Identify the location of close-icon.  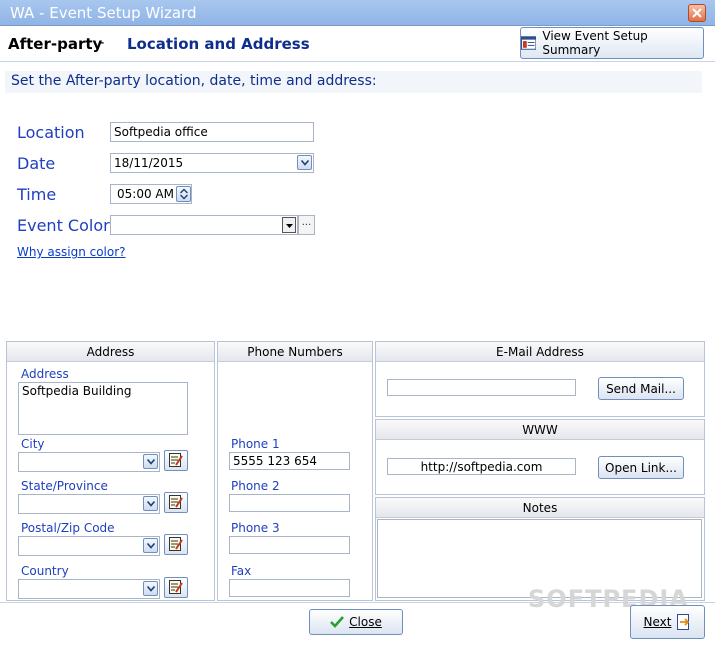
(697, 13).